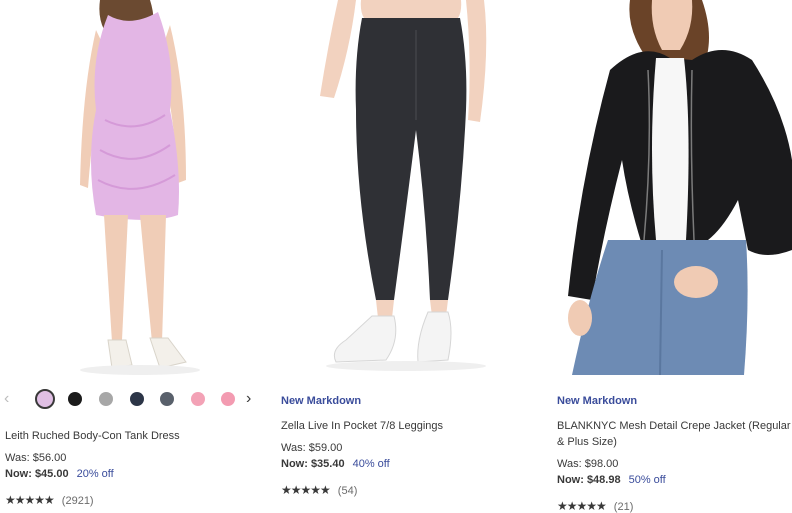  I want to click on price-now-value: Now: $45.00, so click(37, 474).